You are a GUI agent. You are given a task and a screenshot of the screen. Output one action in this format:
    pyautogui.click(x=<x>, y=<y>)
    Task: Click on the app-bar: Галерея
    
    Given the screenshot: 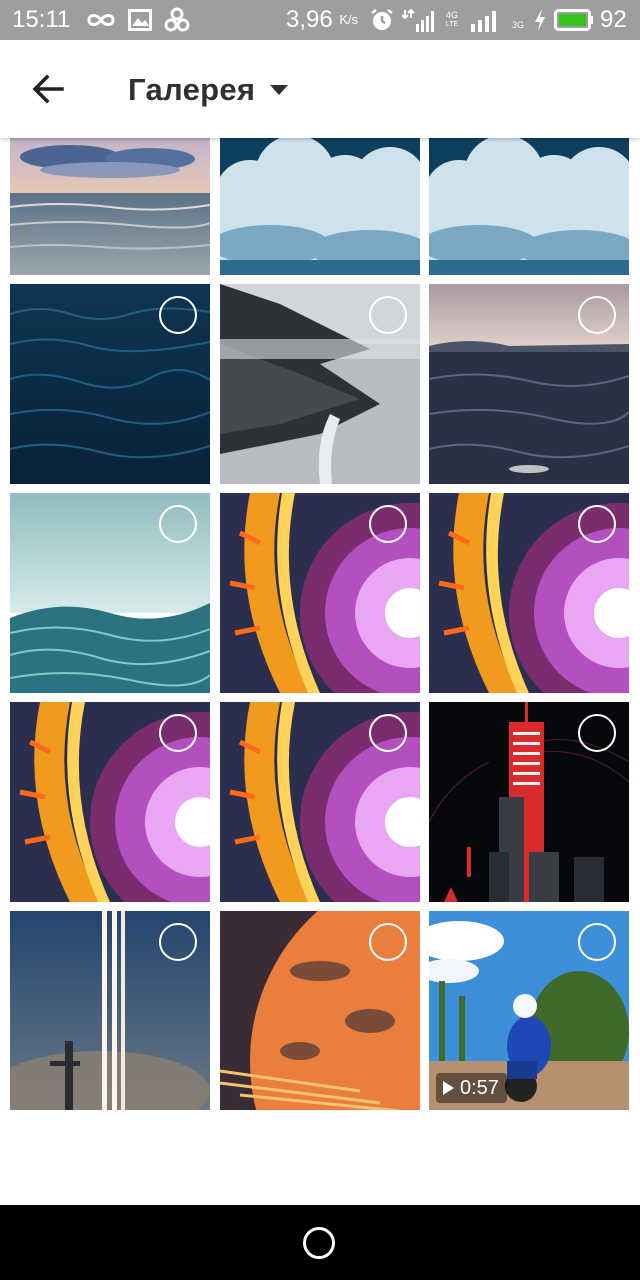 What is the action you would take?
    pyautogui.click(x=320, y=89)
    